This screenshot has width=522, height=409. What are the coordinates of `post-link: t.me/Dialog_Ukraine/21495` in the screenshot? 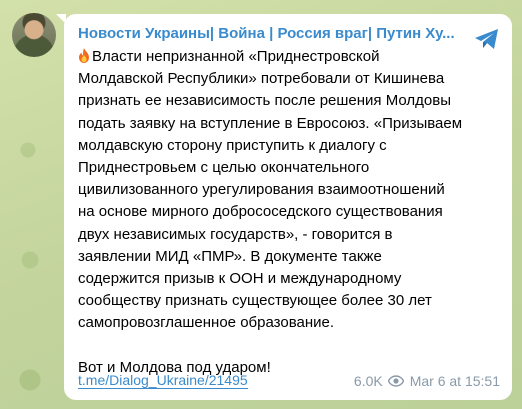 It's located at (163, 381).